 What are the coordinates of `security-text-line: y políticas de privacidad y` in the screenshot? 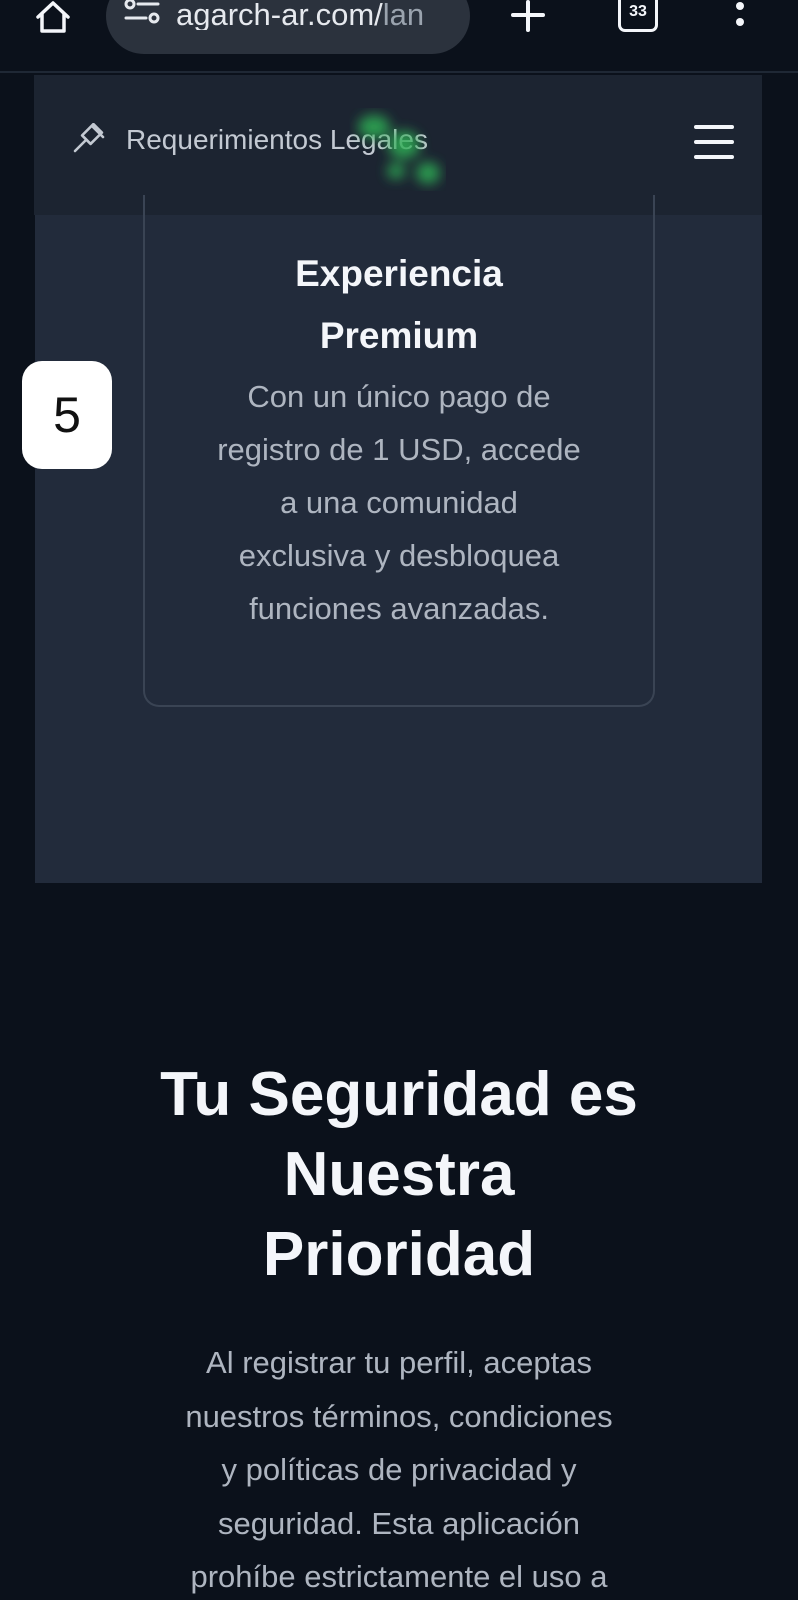 It's located at (399, 1469).